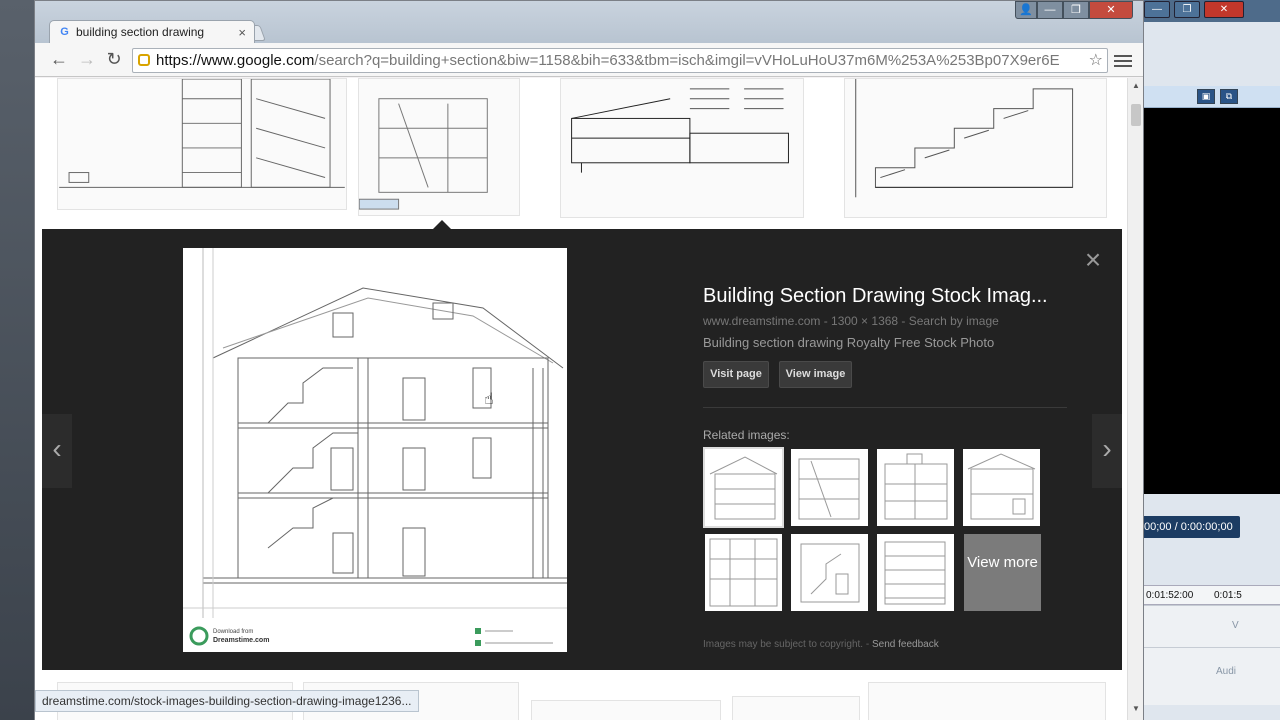 The height and width of the screenshot is (720, 1280). What do you see at coordinates (815, 374) in the screenshot?
I see `view-image-button: View image` at bounding box center [815, 374].